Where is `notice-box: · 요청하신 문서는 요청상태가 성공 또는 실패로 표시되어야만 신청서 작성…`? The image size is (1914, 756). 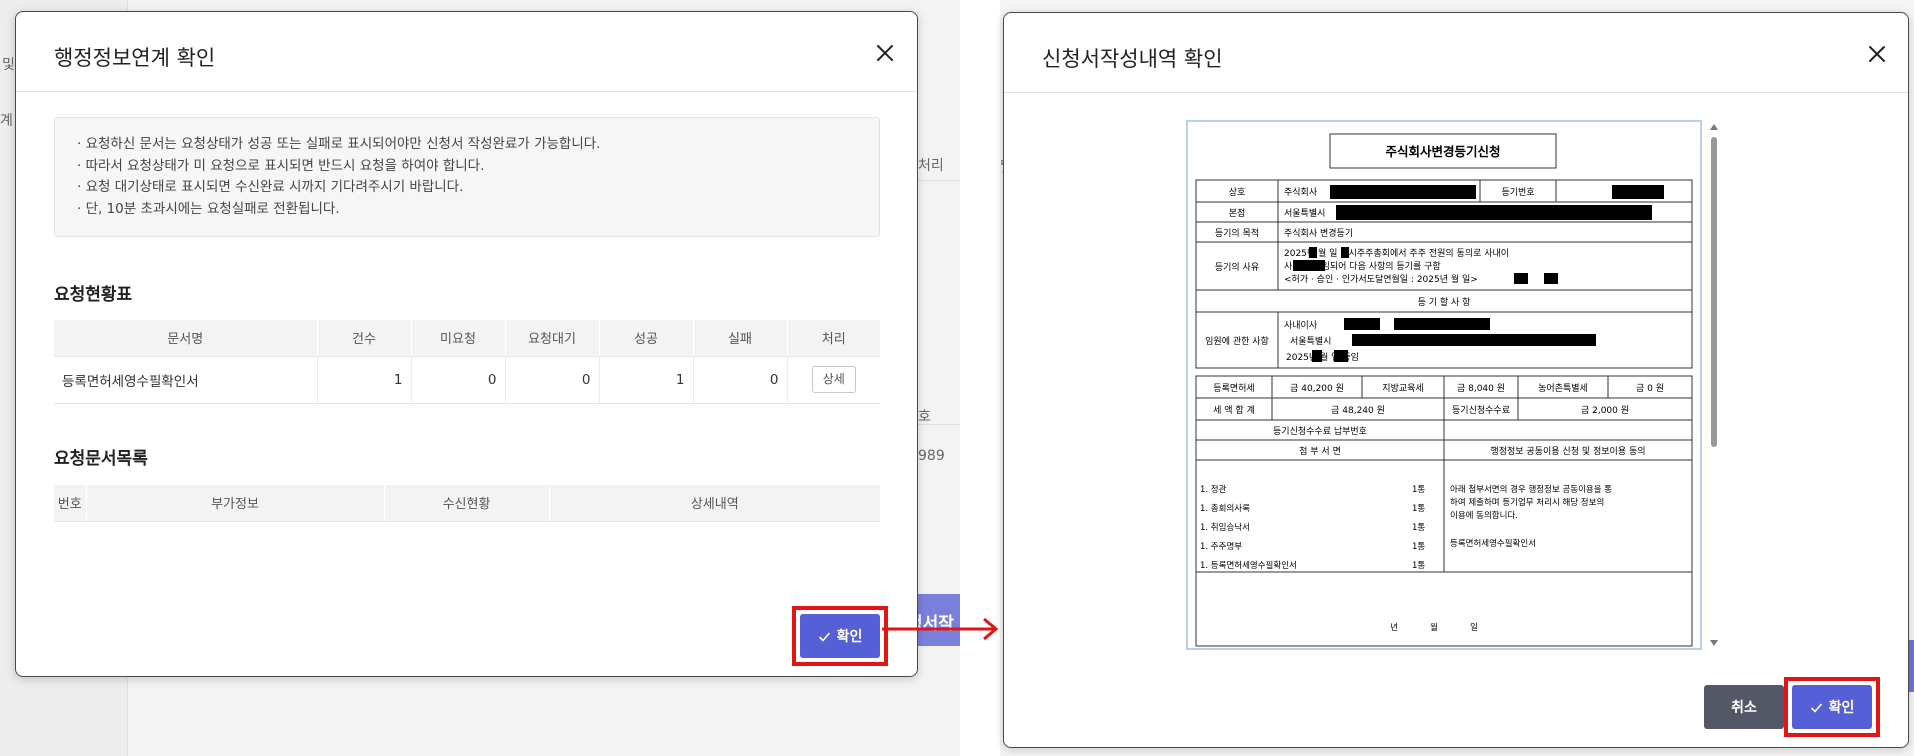 notice-box: · 요청하신 문서는 요청상태가 성공 또는 실패로 표시되어야만 신청서 작성… is located at coordinates (467, 177).